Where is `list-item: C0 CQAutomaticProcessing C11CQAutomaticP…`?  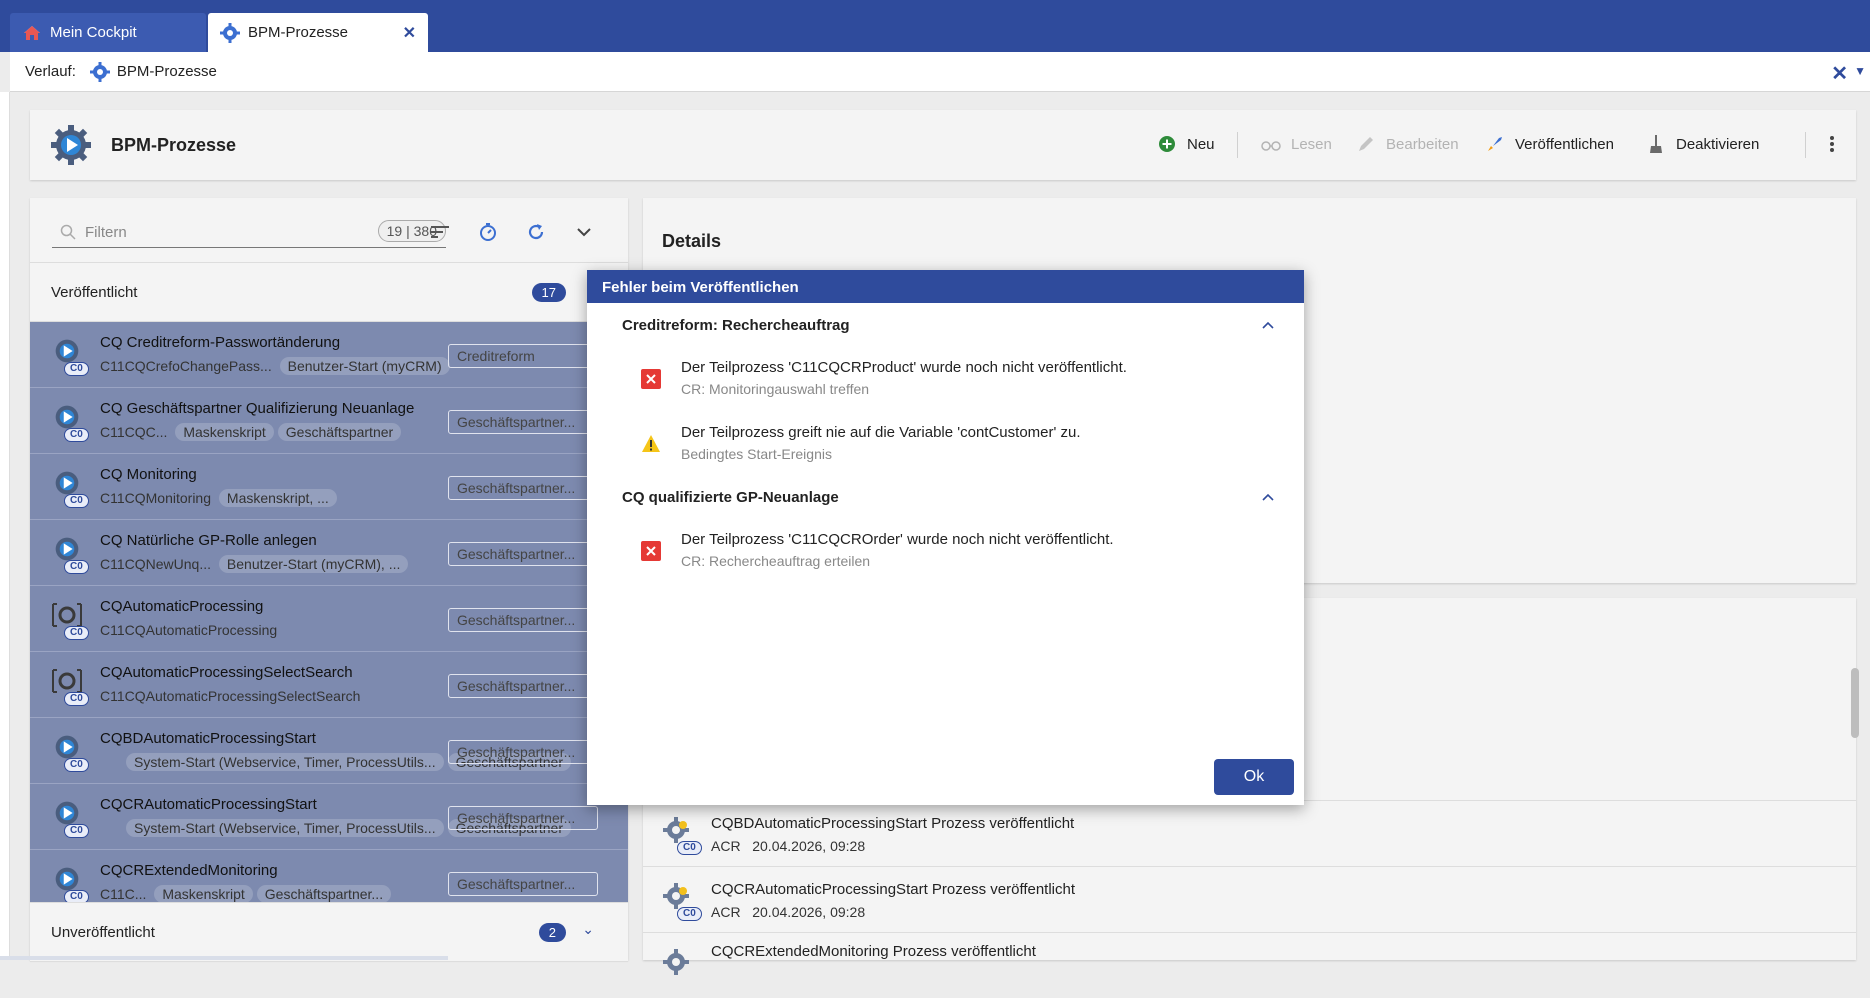 list-item: C0 CQAutomaticProcessing C11CQAutomaticP… is located at coordinates (329, 619).